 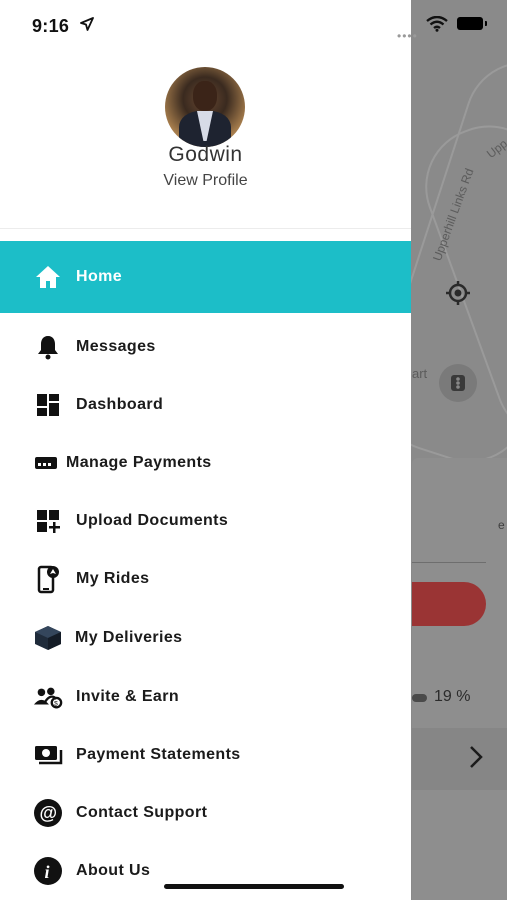 What do you see at coordinates (87, 26) in the screenshot?
I see `location-arrow-icon` at bounding box center [87, 26].